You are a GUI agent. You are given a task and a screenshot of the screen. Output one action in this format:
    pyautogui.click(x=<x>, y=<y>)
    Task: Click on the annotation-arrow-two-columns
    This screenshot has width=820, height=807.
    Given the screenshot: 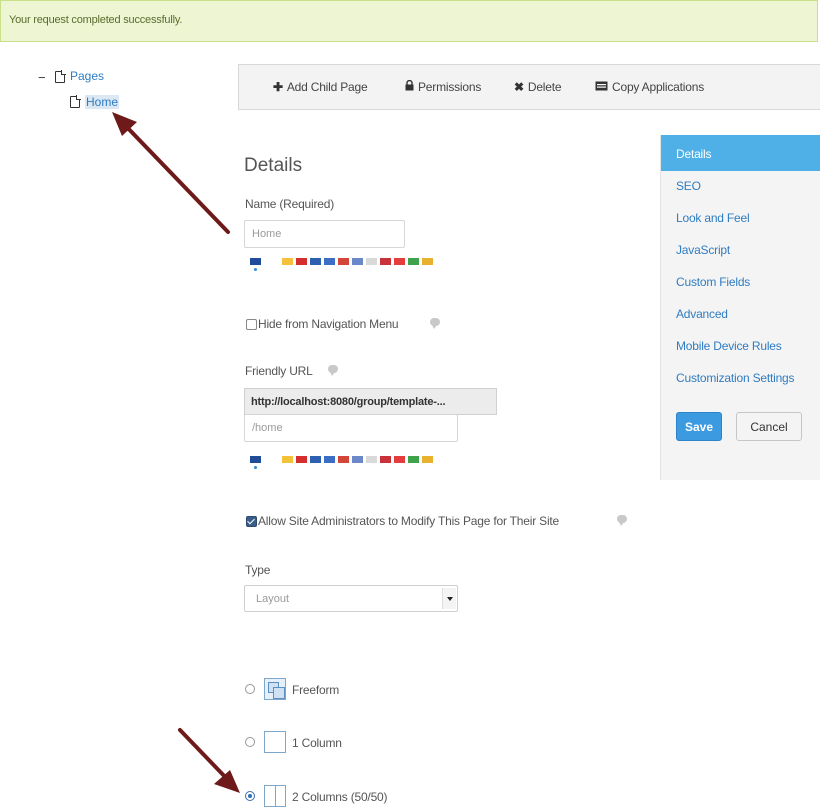 What is the action you would take?
    pyautogui.click(x=209, y=760)
    